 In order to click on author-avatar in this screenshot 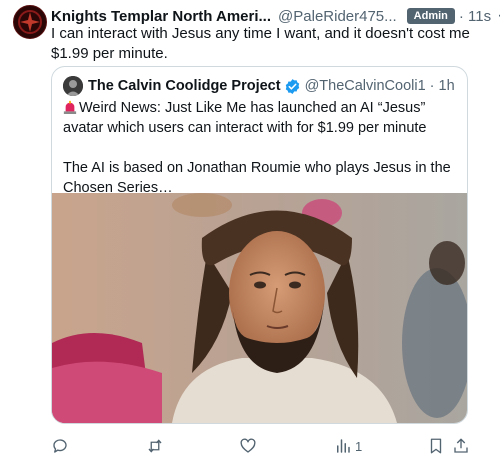, I will do `click(30, 22)`.